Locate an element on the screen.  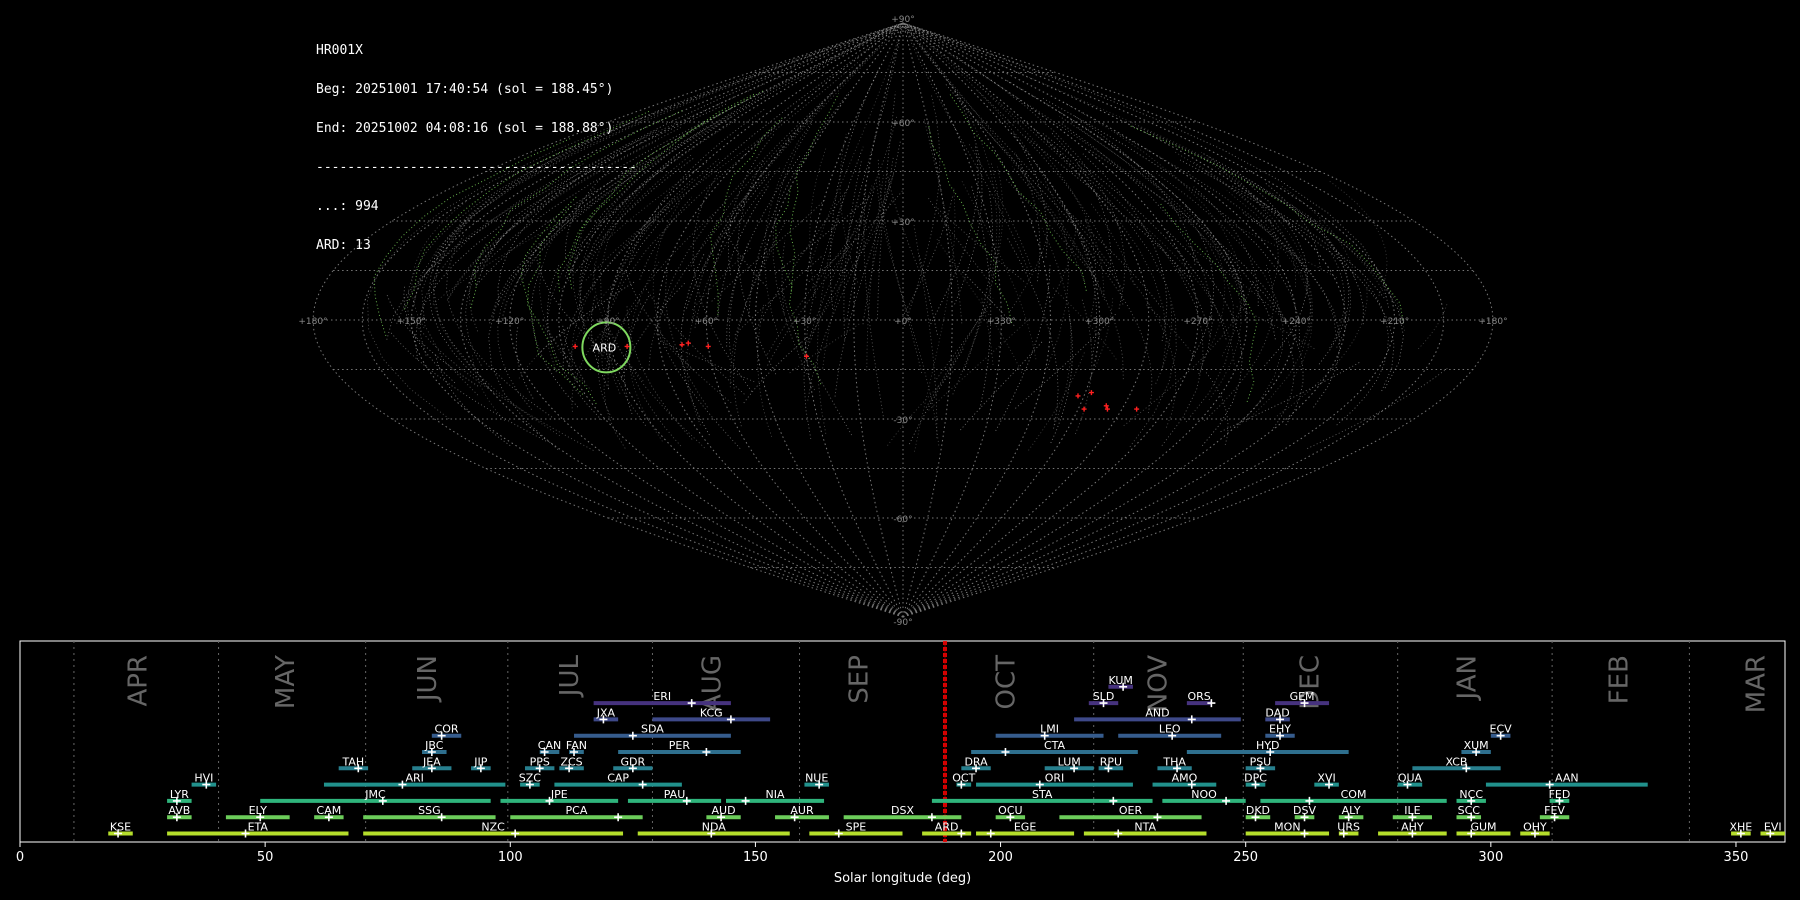
shower-label: XUM is located at coordinates (1476, 745).